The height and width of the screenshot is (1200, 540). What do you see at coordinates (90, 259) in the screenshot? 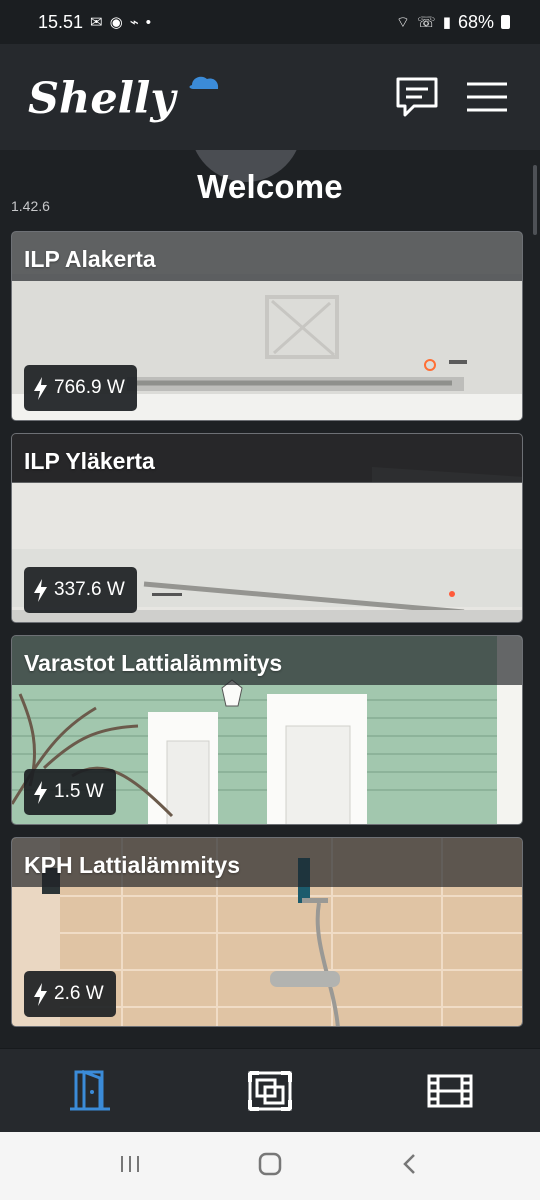
I see `room-title: ILP Alakerta` at bounding box center [90, 259].